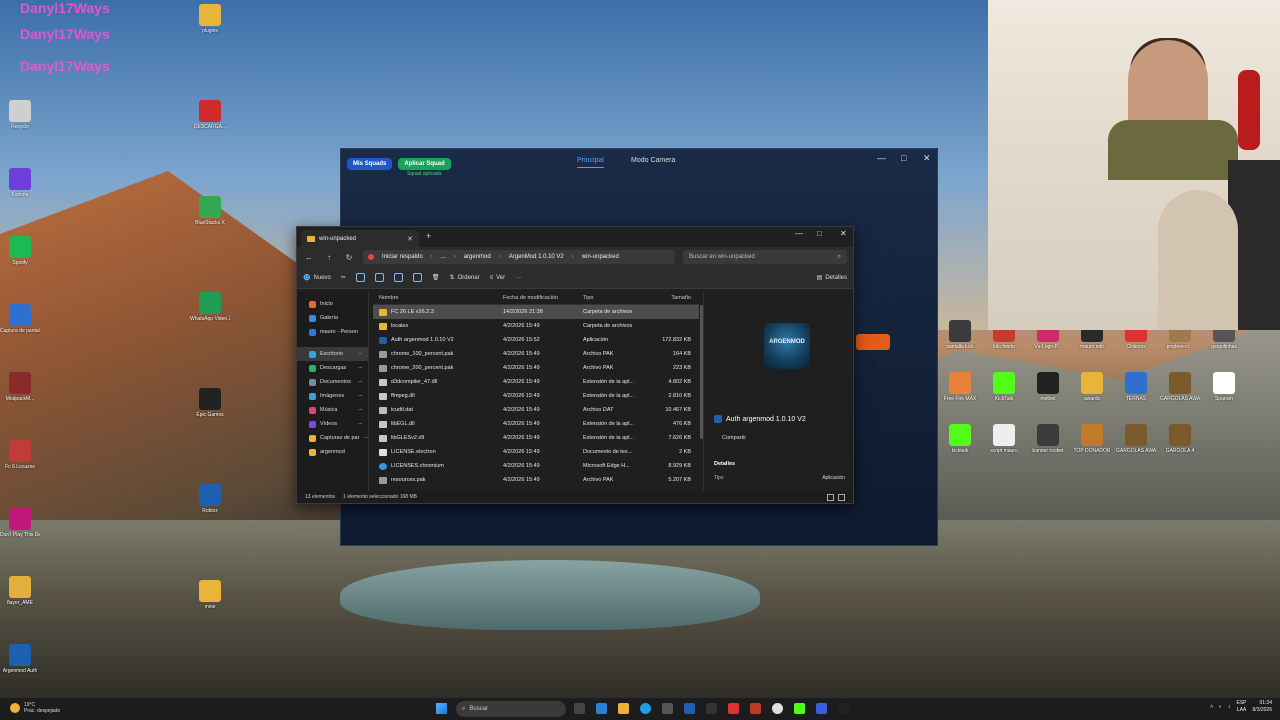 This screenshot has height=720, width=1280. Describe the element at coordinates (20, 258) in the screenshot. I see `desktop-icon: Spotify` at that location.